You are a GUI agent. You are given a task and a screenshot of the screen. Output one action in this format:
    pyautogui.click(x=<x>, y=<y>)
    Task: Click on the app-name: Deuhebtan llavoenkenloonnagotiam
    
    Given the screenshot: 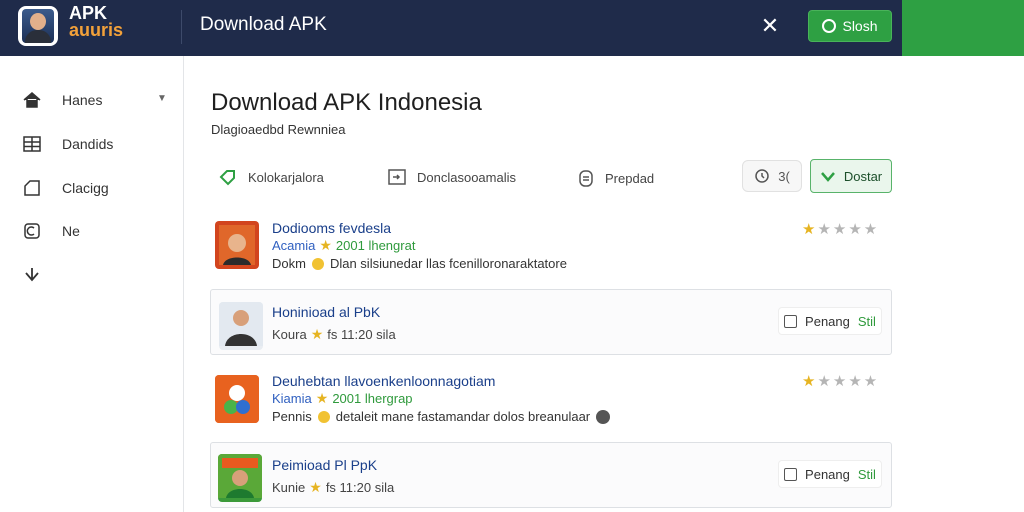 What is the action you would take?
    pyautogui.click(x=383, y=381)
    